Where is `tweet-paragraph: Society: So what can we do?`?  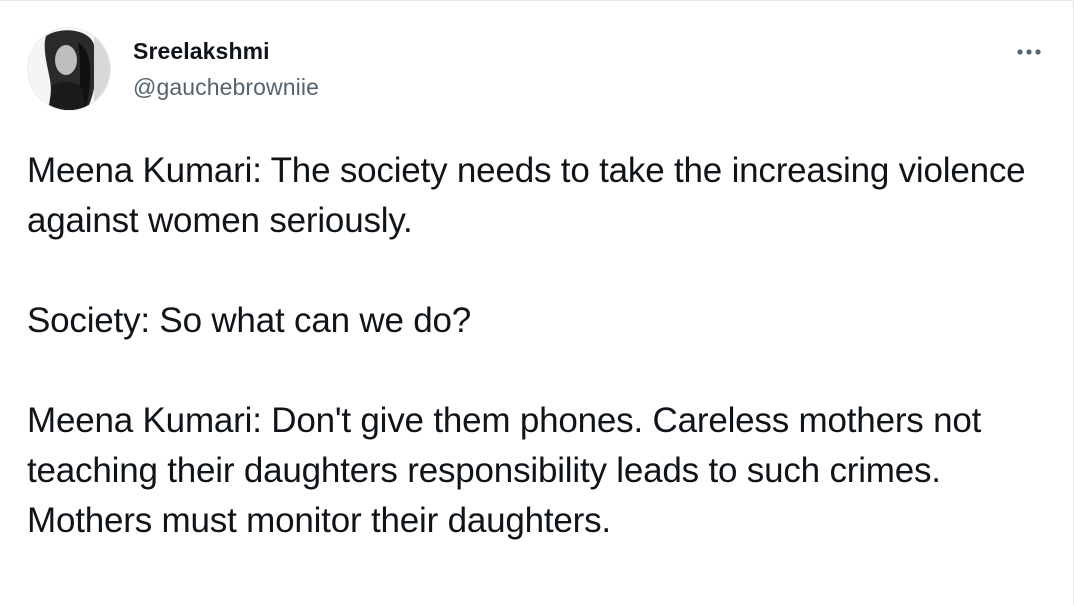
tweet-paragraph: Society: So what can we do? is located at coordinates (249, 320).